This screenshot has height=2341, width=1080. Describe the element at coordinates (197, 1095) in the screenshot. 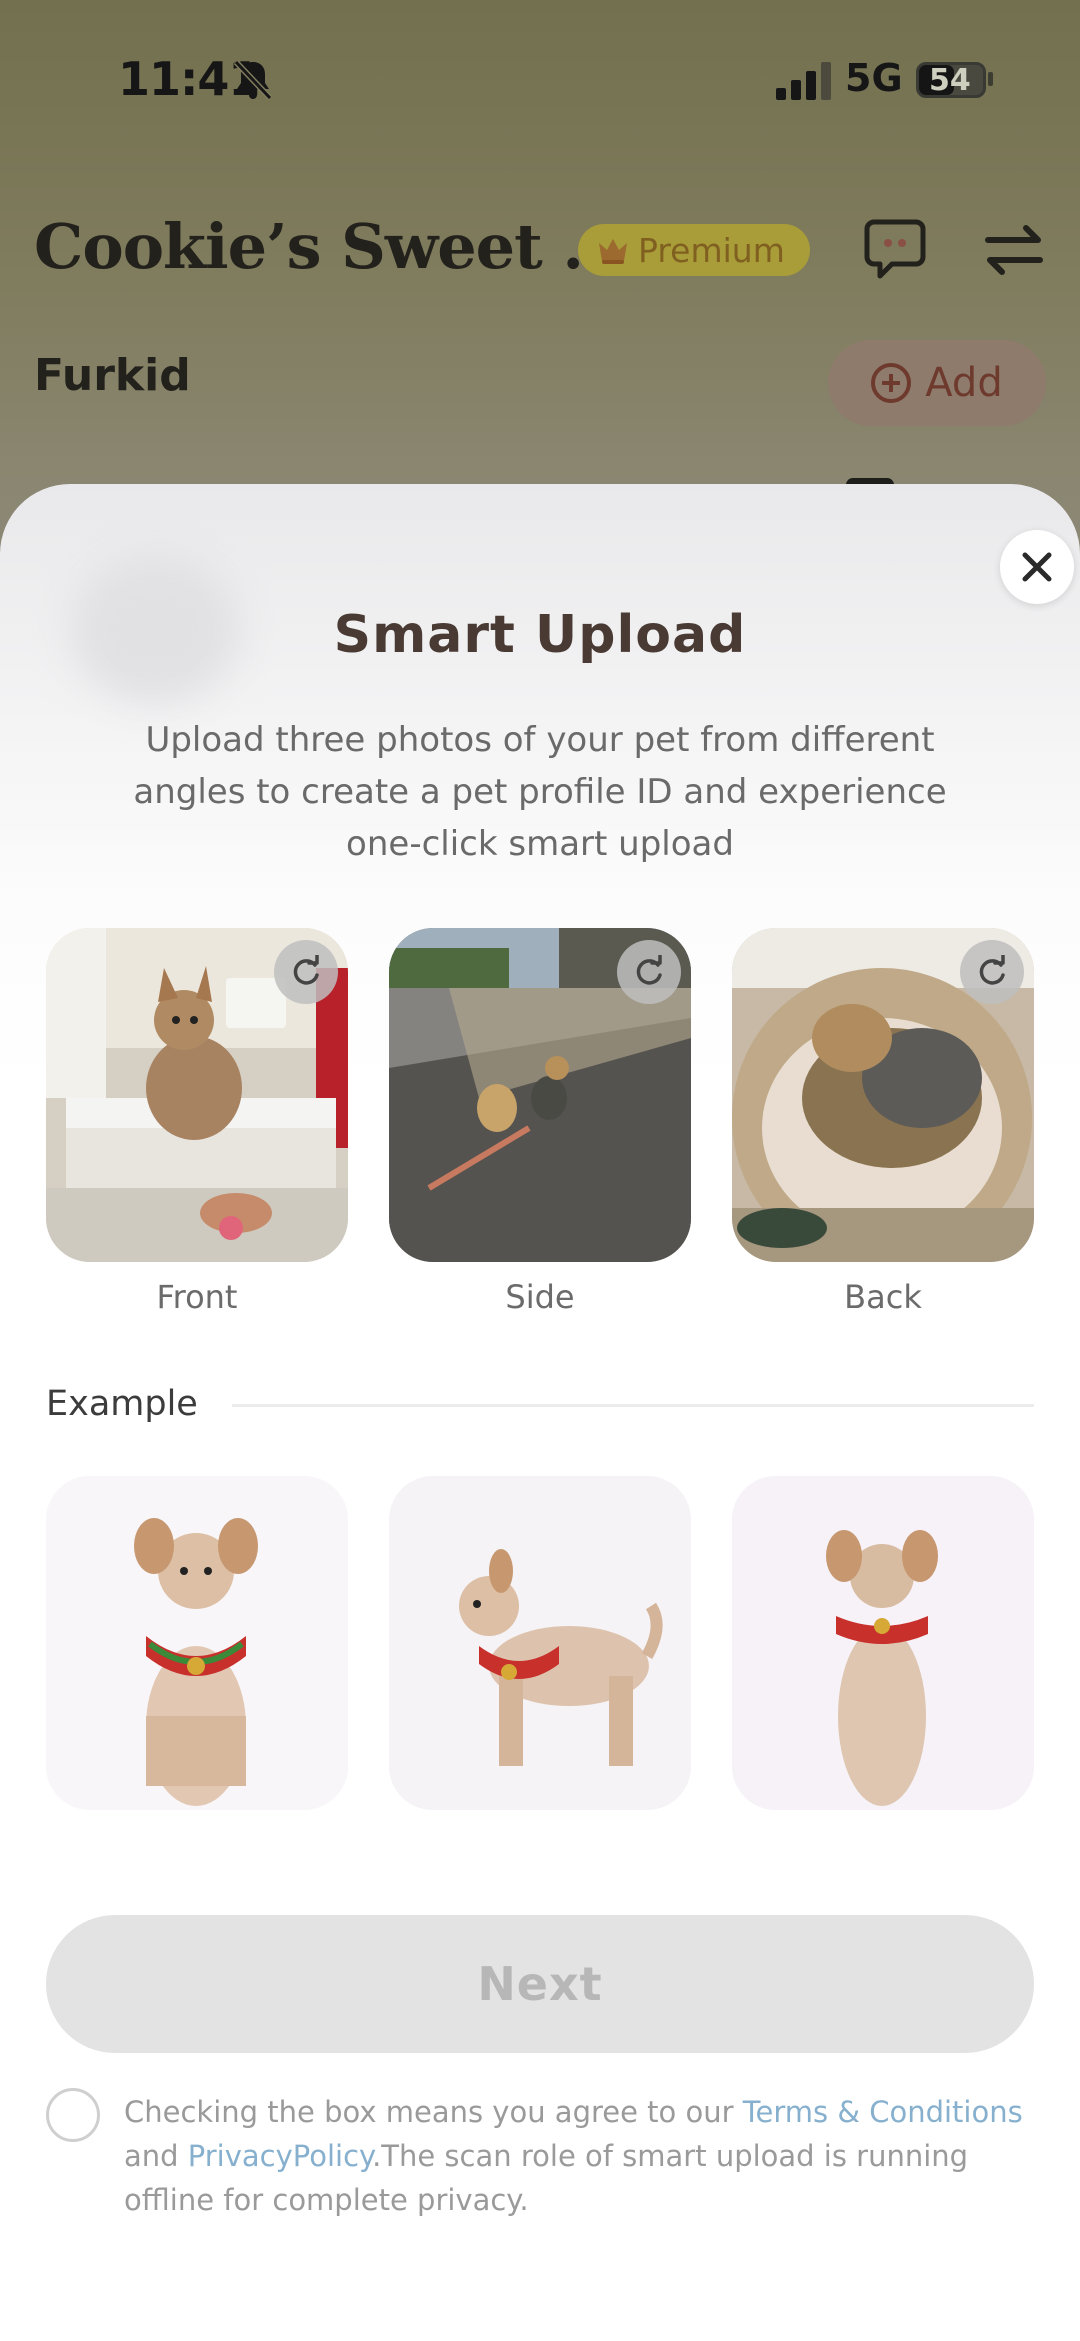

I see `front-photo` at that location.